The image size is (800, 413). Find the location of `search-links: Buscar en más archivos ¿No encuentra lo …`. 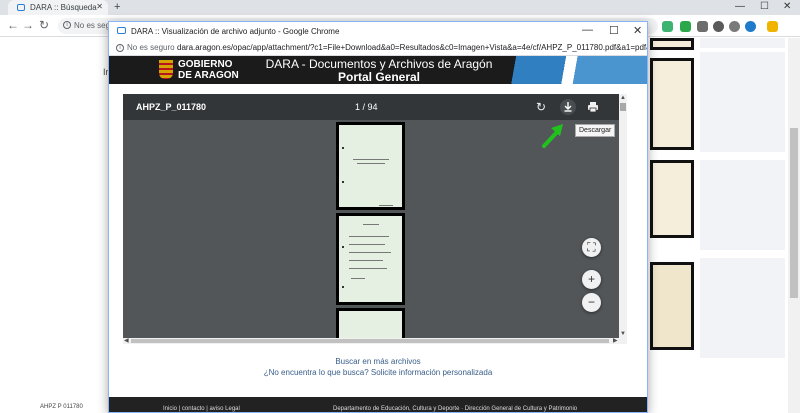

search-links: Buscar en más archivos ¿No encuentra lo … is located at coordinates (378, 367).